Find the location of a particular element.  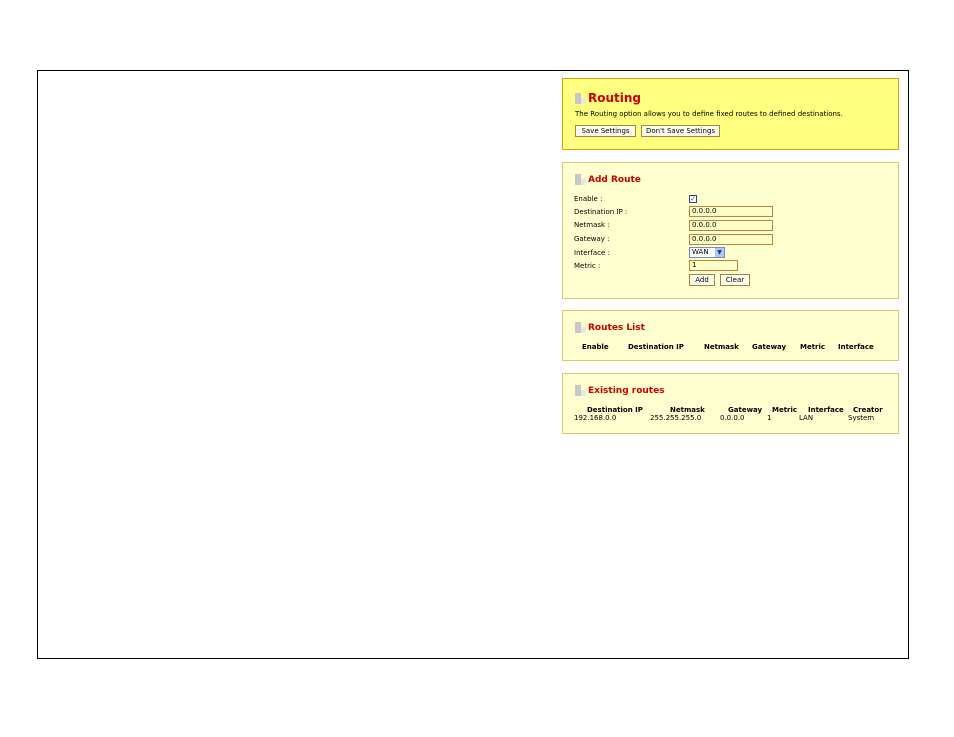

clear-button: Clear is located at coordinates (735, 280).